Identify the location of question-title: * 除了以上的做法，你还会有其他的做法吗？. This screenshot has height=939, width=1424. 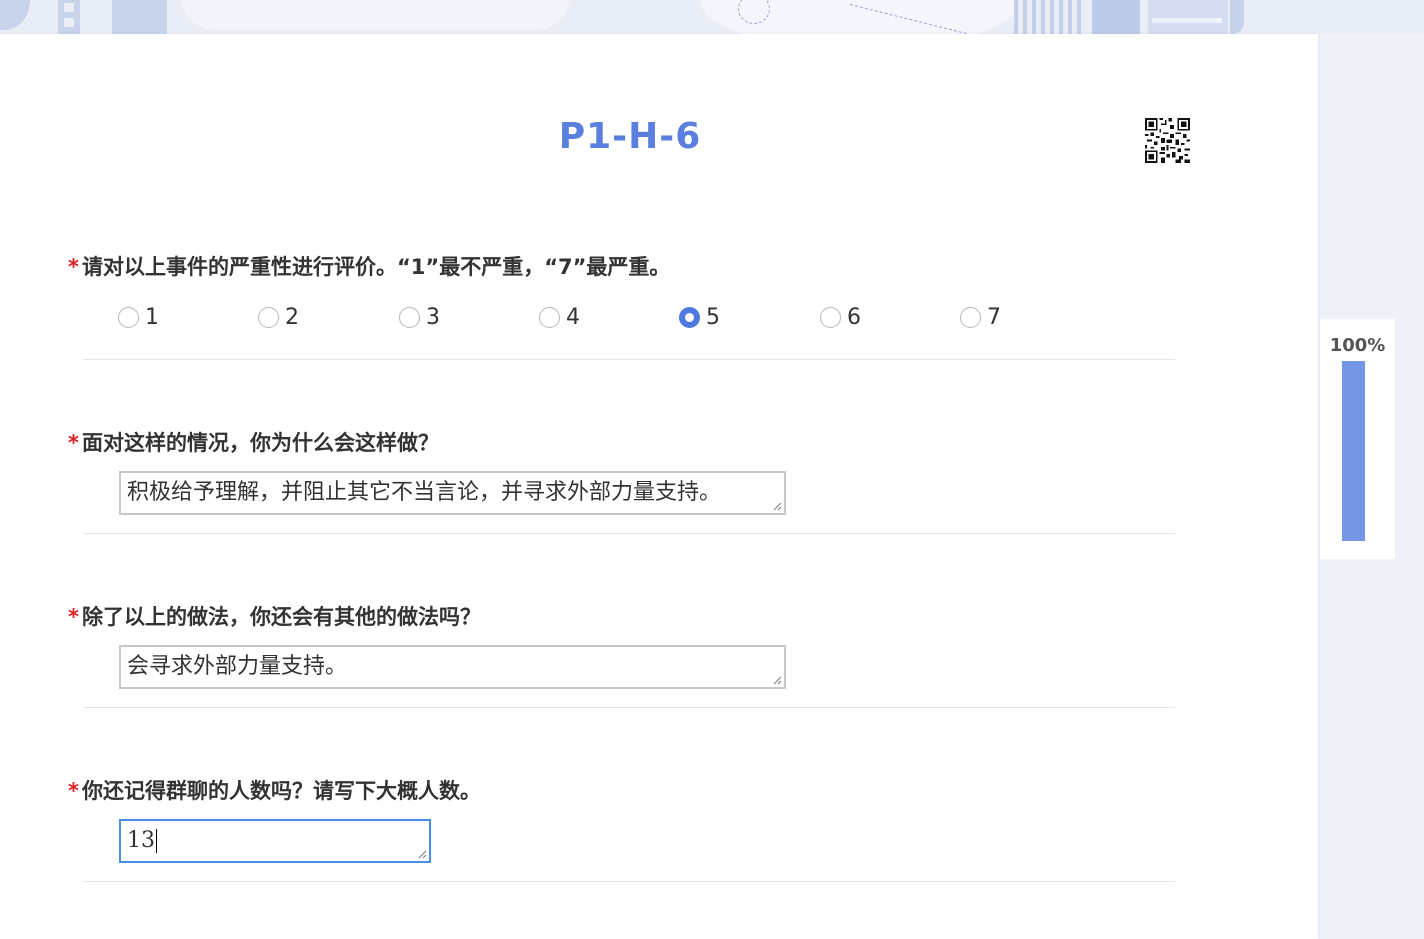
(621, 617).